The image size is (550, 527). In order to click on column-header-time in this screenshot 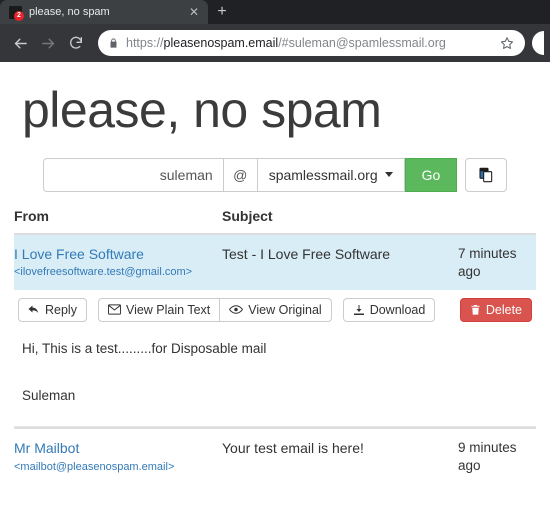, I will do `click(497, 216)`.